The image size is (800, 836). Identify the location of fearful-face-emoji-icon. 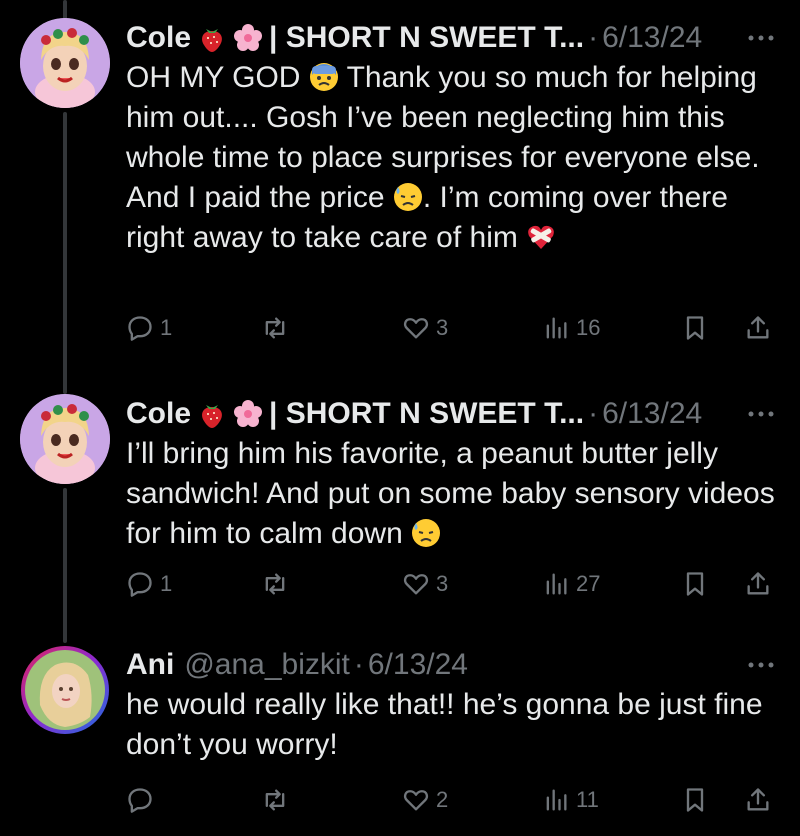
(323, 77).